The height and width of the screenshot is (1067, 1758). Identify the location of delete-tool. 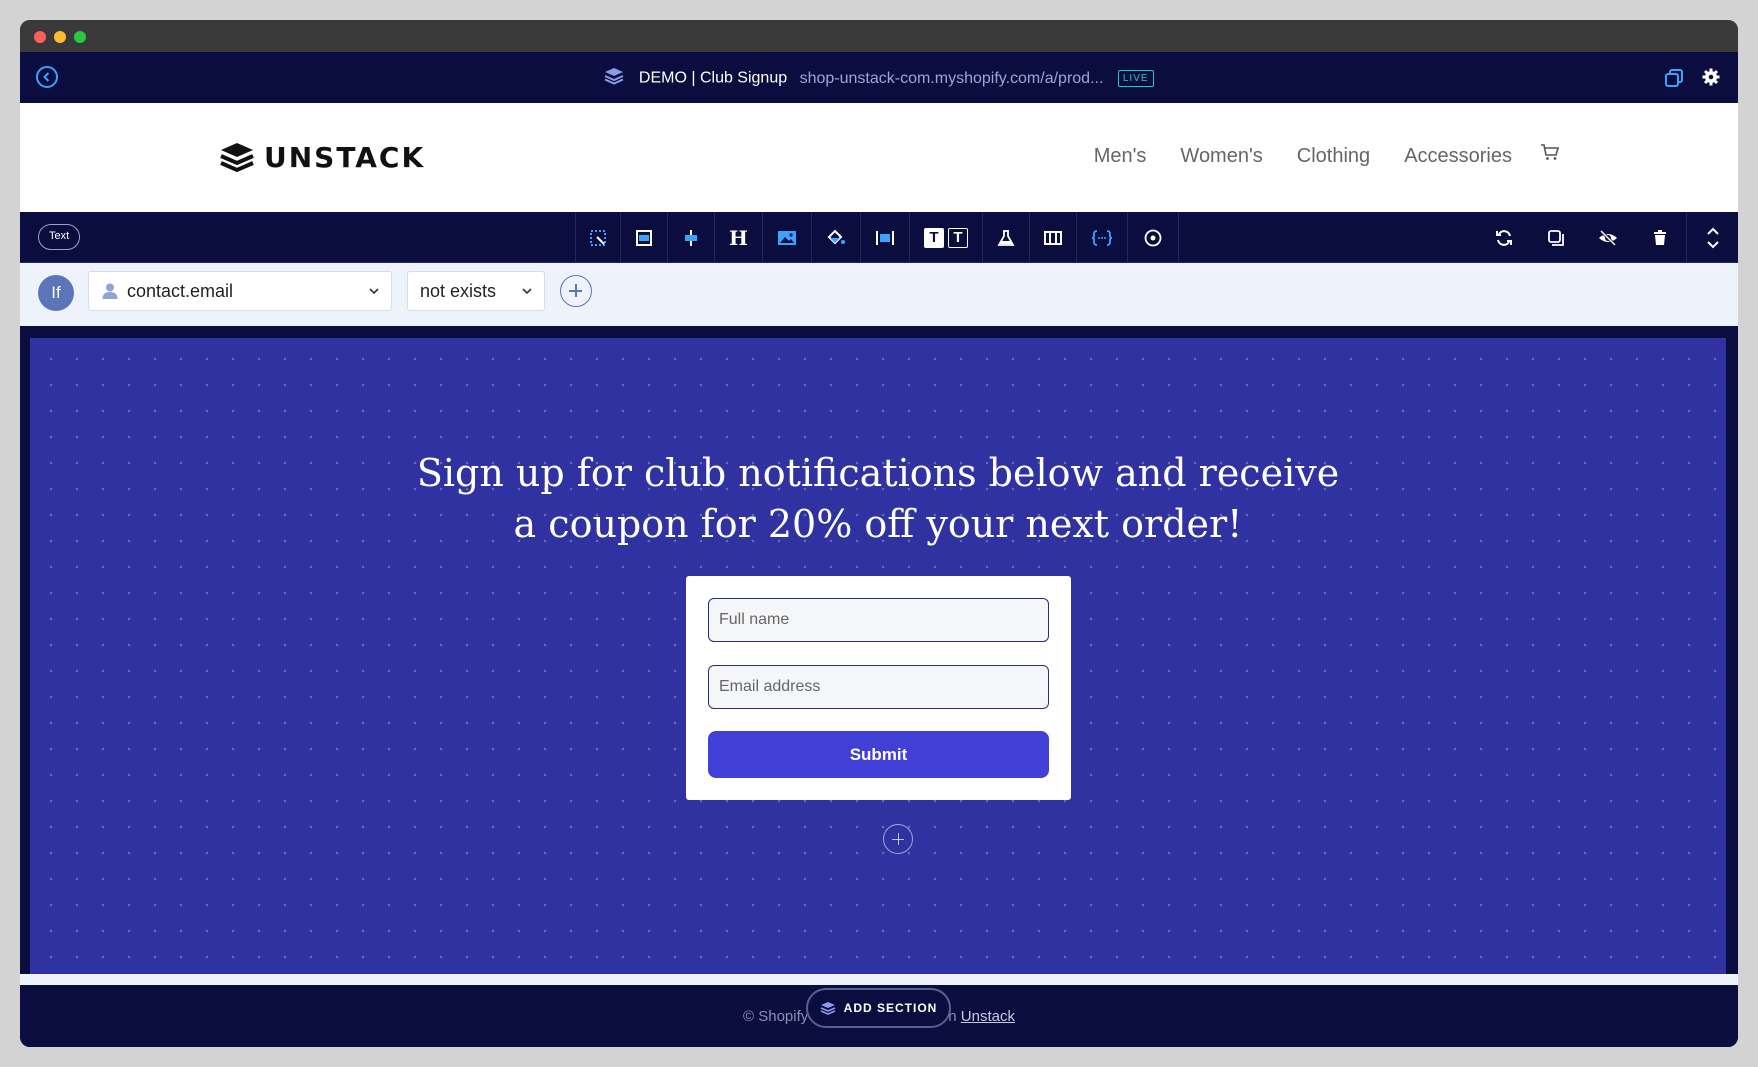
(1660, 237).